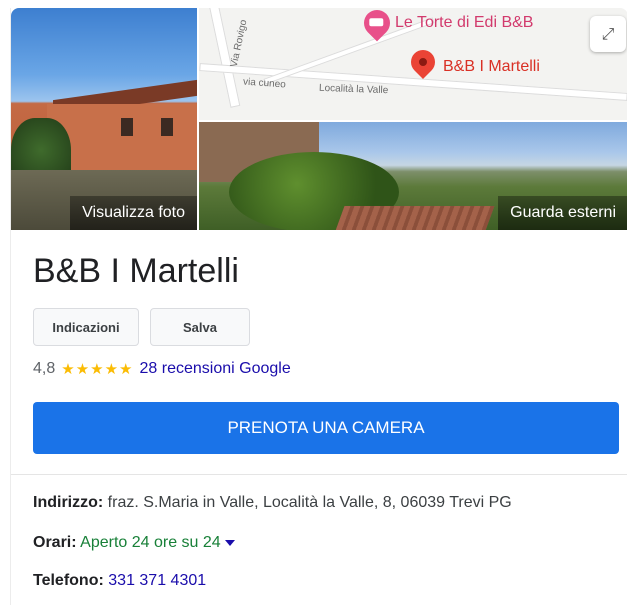 Image resolution: width=627 pixels, height=605 pixels. What do you see at coordinates (239, 43) in the screenshot?
I see `road-label: Via Rovigo` at bounding box center [239, 43].